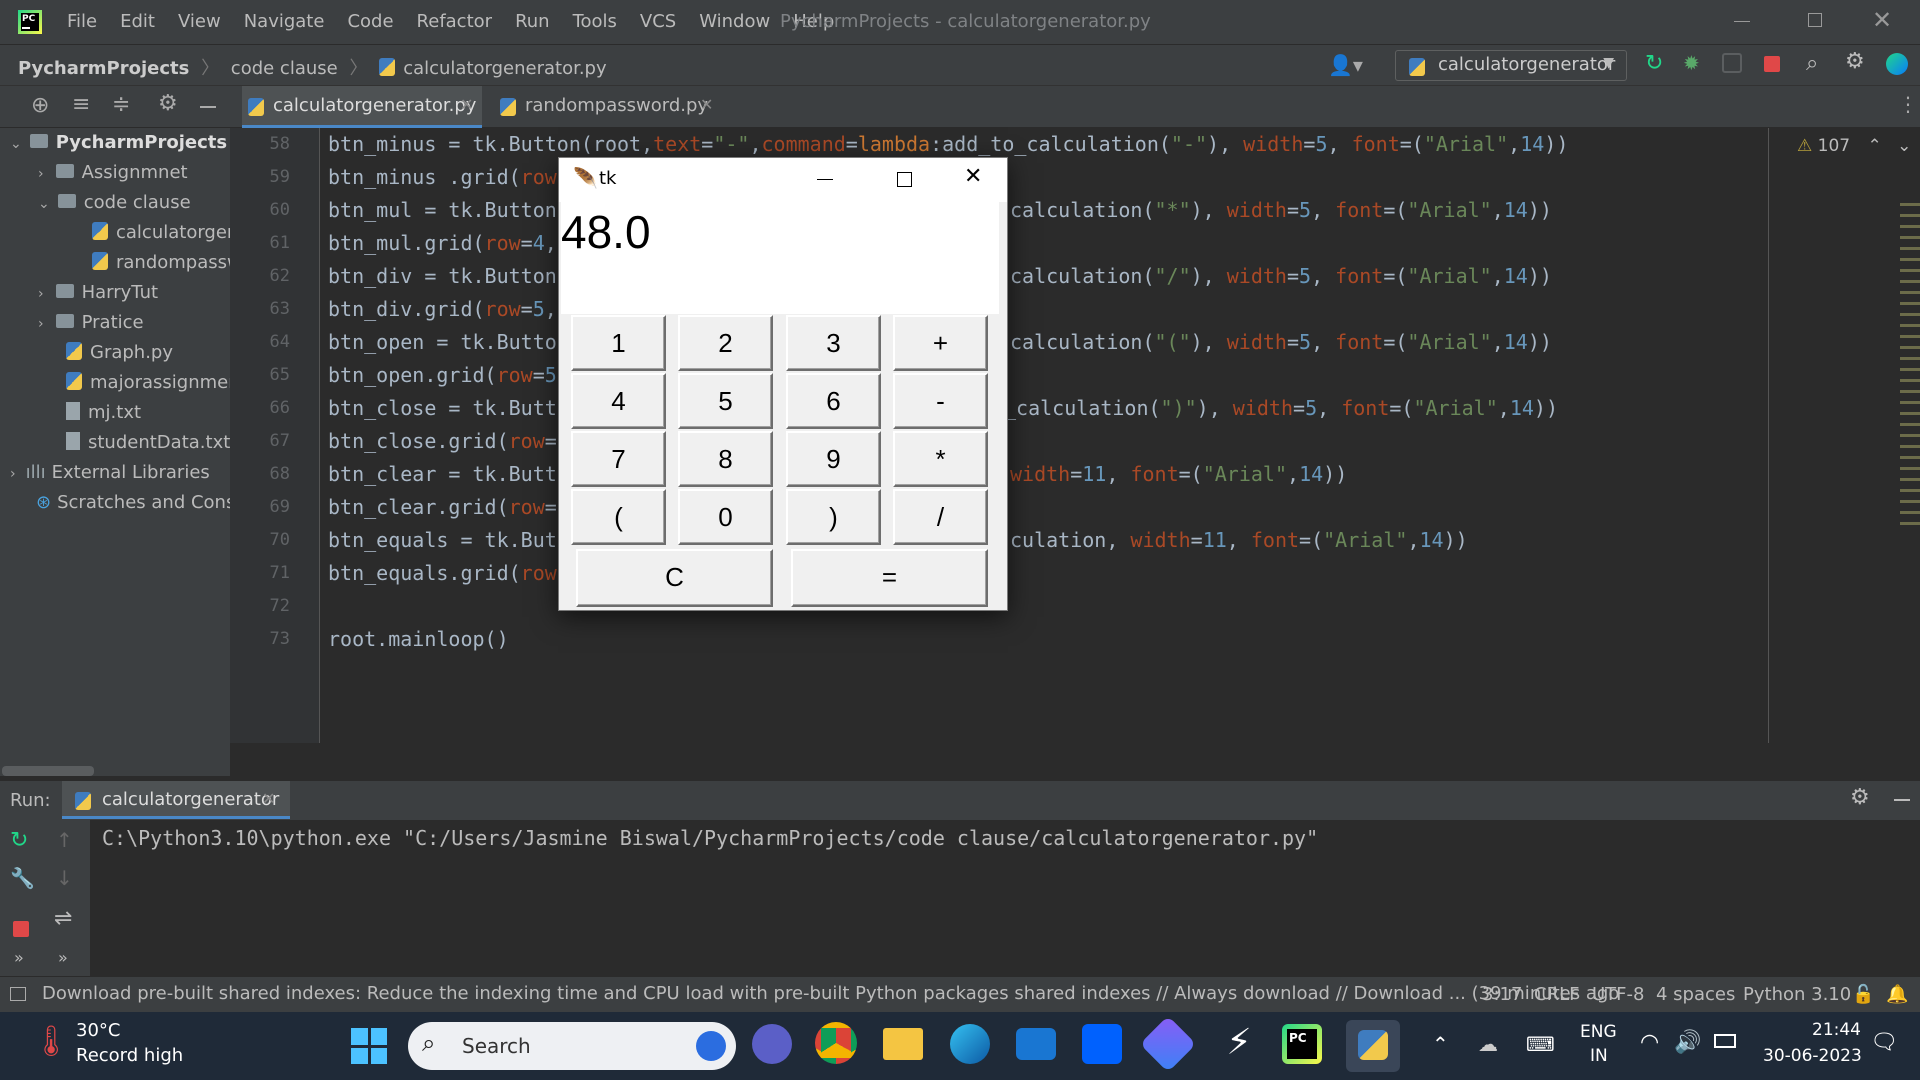 This screenshot has width=1920, height=1080. I want to click on calc-button-divide: /, so click(940, 517).